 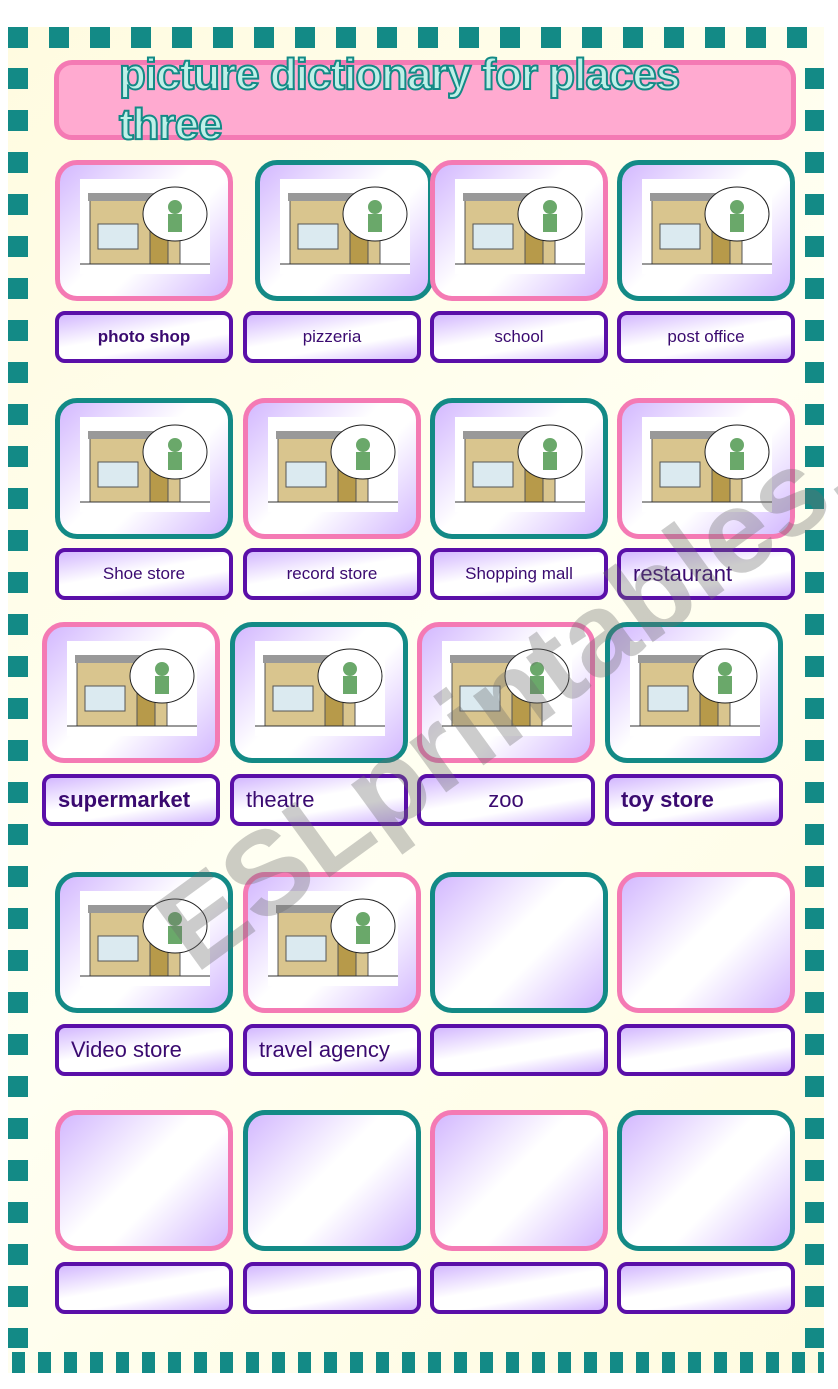 I want to click on picture-toy-store, so click(x=694, y=692).